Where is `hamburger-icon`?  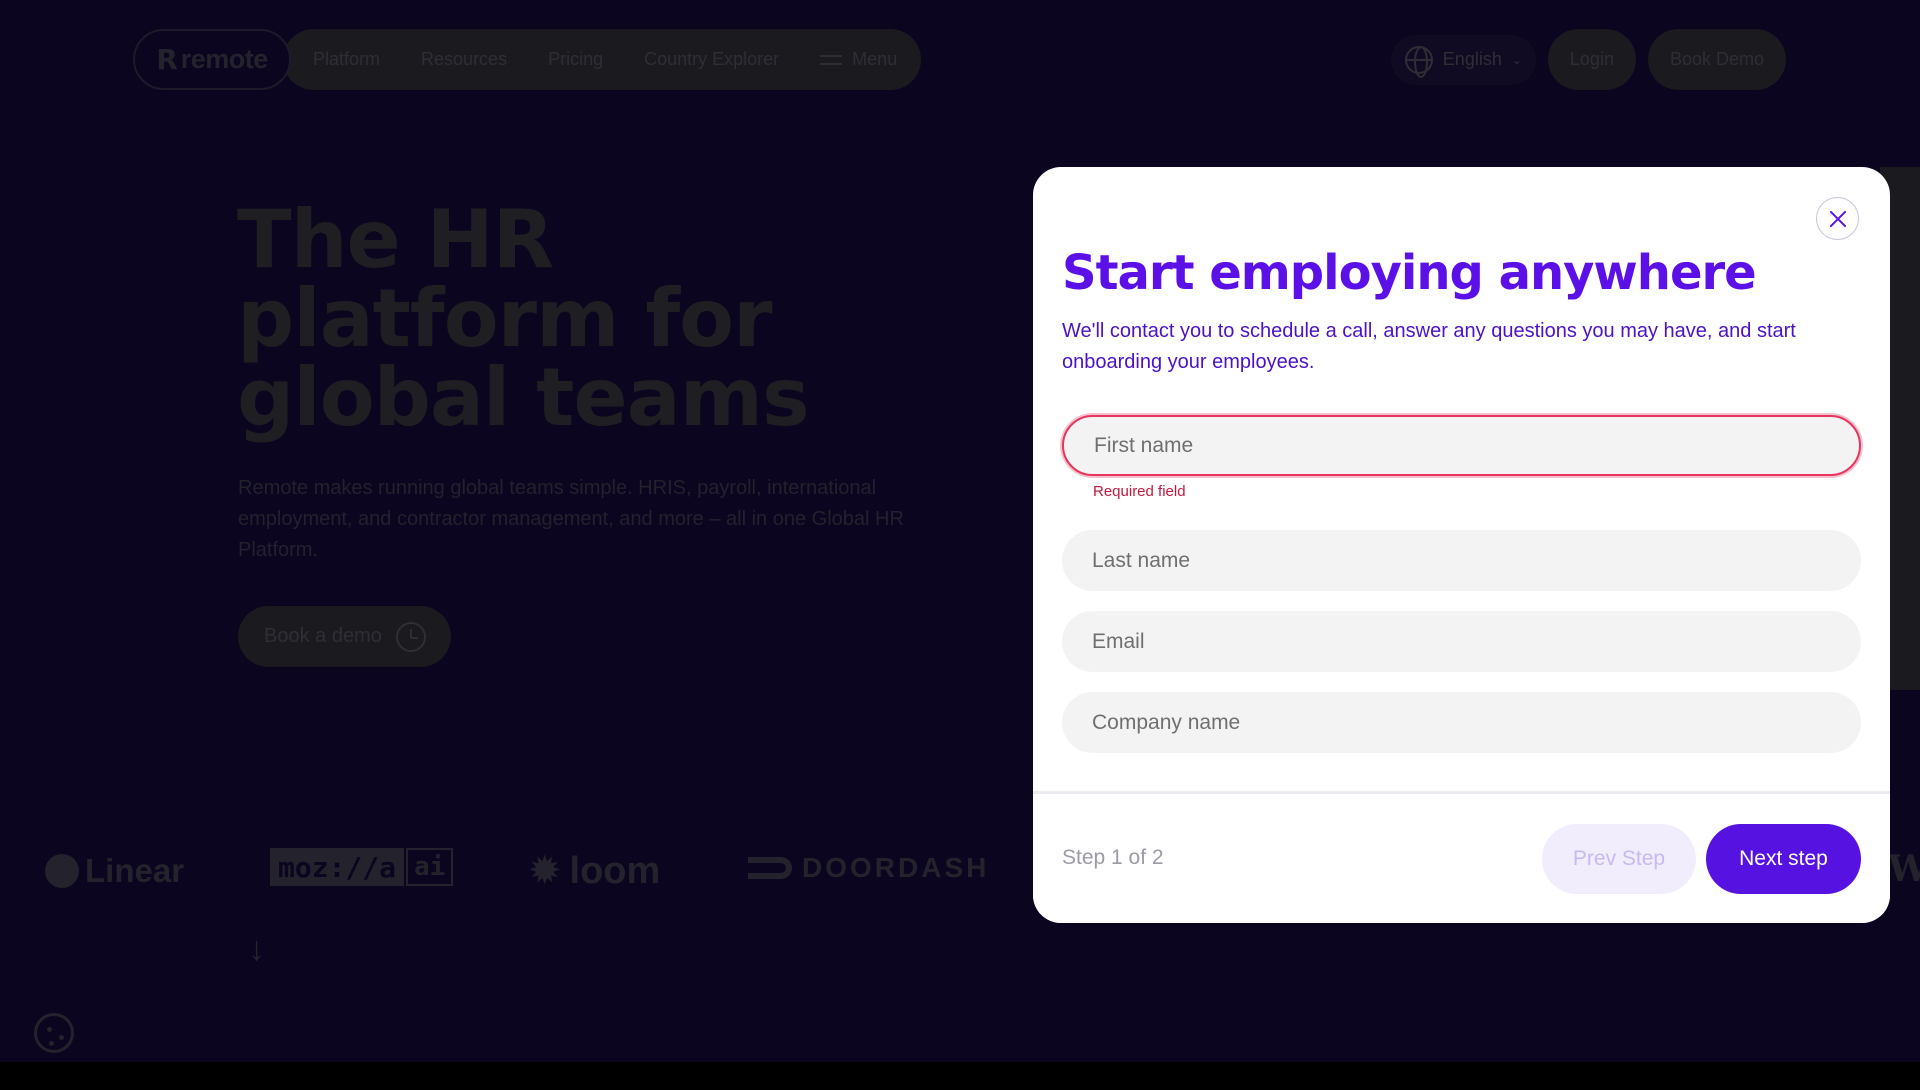 hamburger-icon is located at coordinates (831, 59).